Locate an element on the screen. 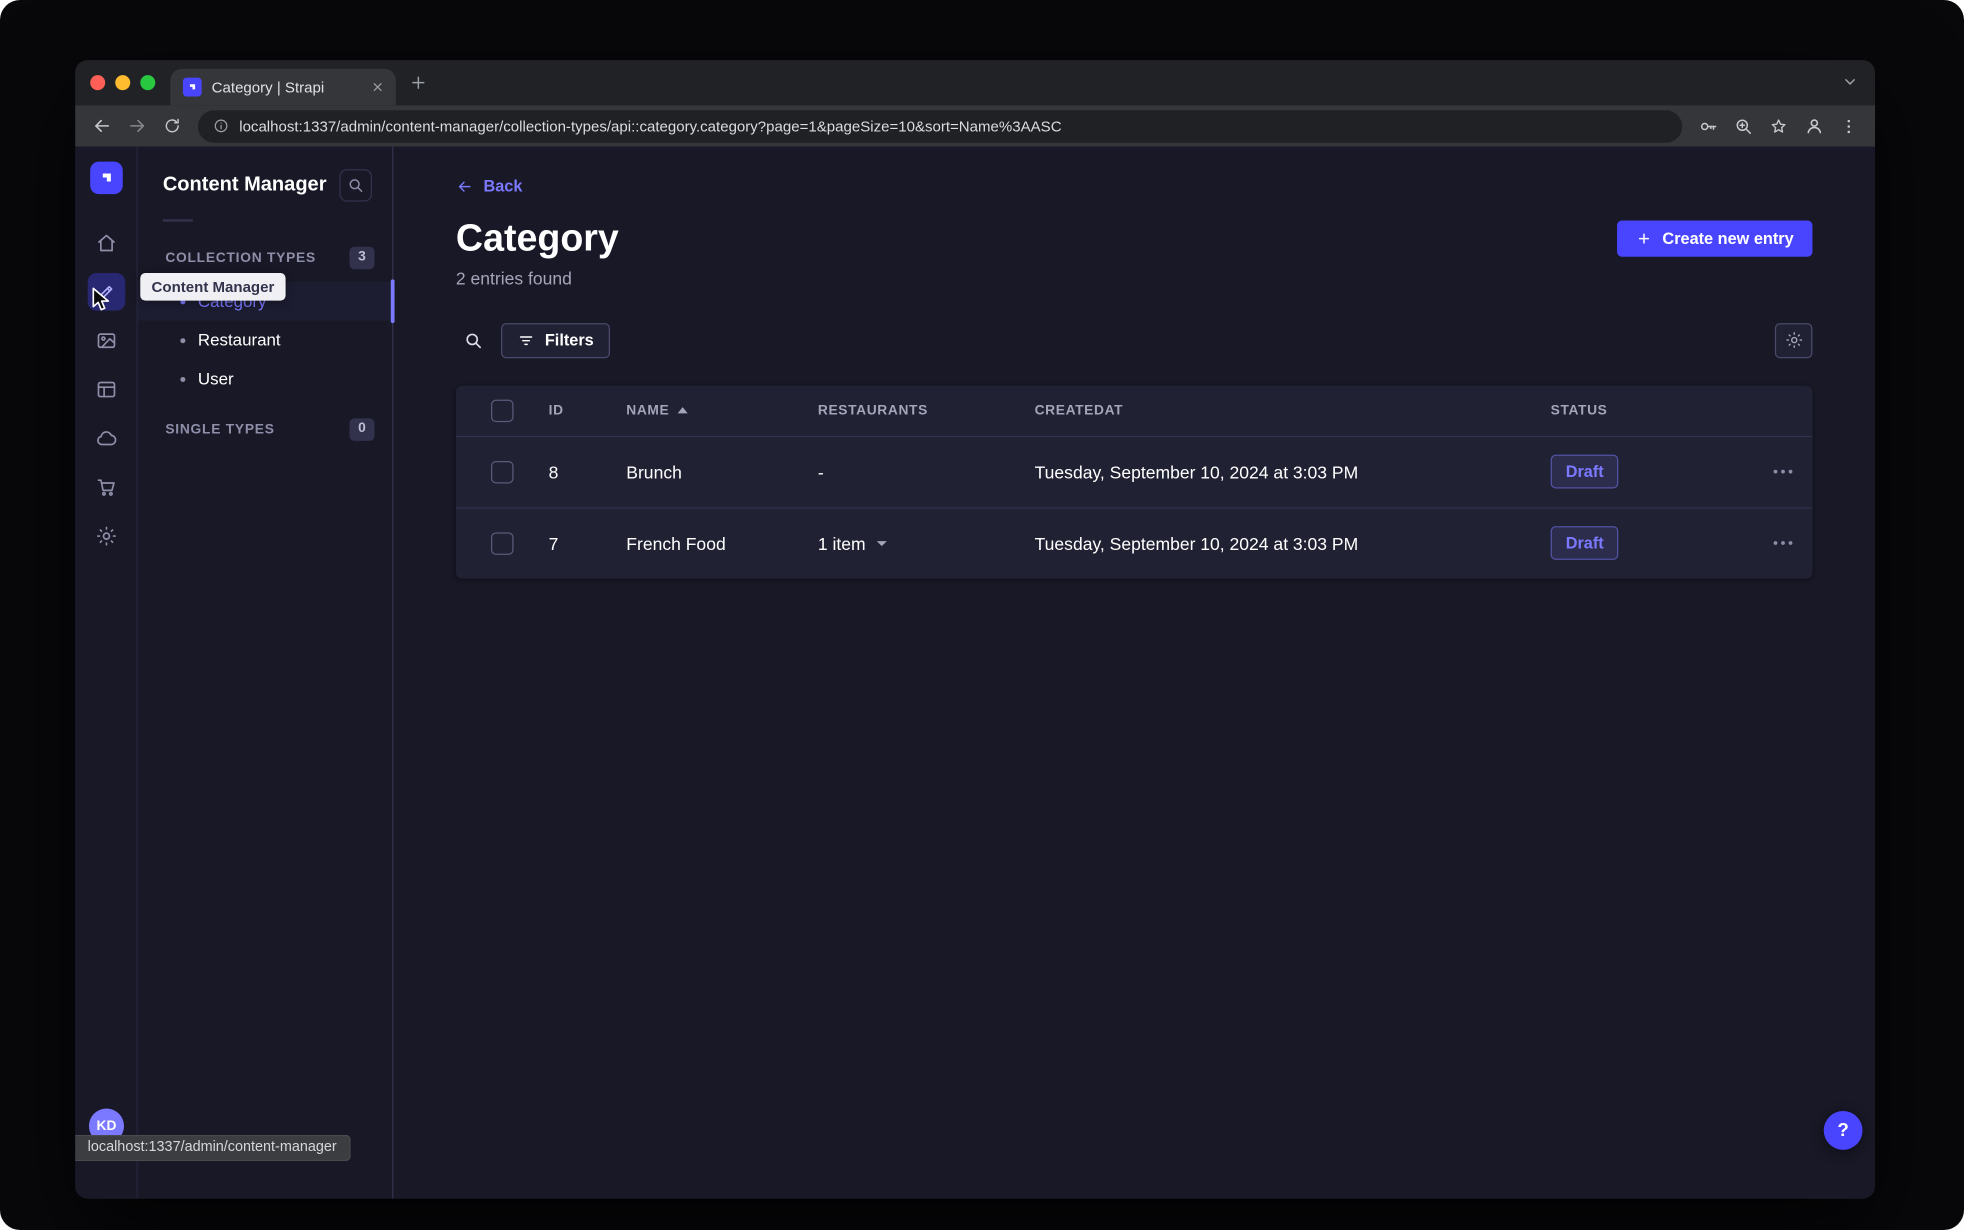 Image resolution: width=1964 pixels, height=1230 pixels. help-button: ? is located at coordinates (1843, 1130).